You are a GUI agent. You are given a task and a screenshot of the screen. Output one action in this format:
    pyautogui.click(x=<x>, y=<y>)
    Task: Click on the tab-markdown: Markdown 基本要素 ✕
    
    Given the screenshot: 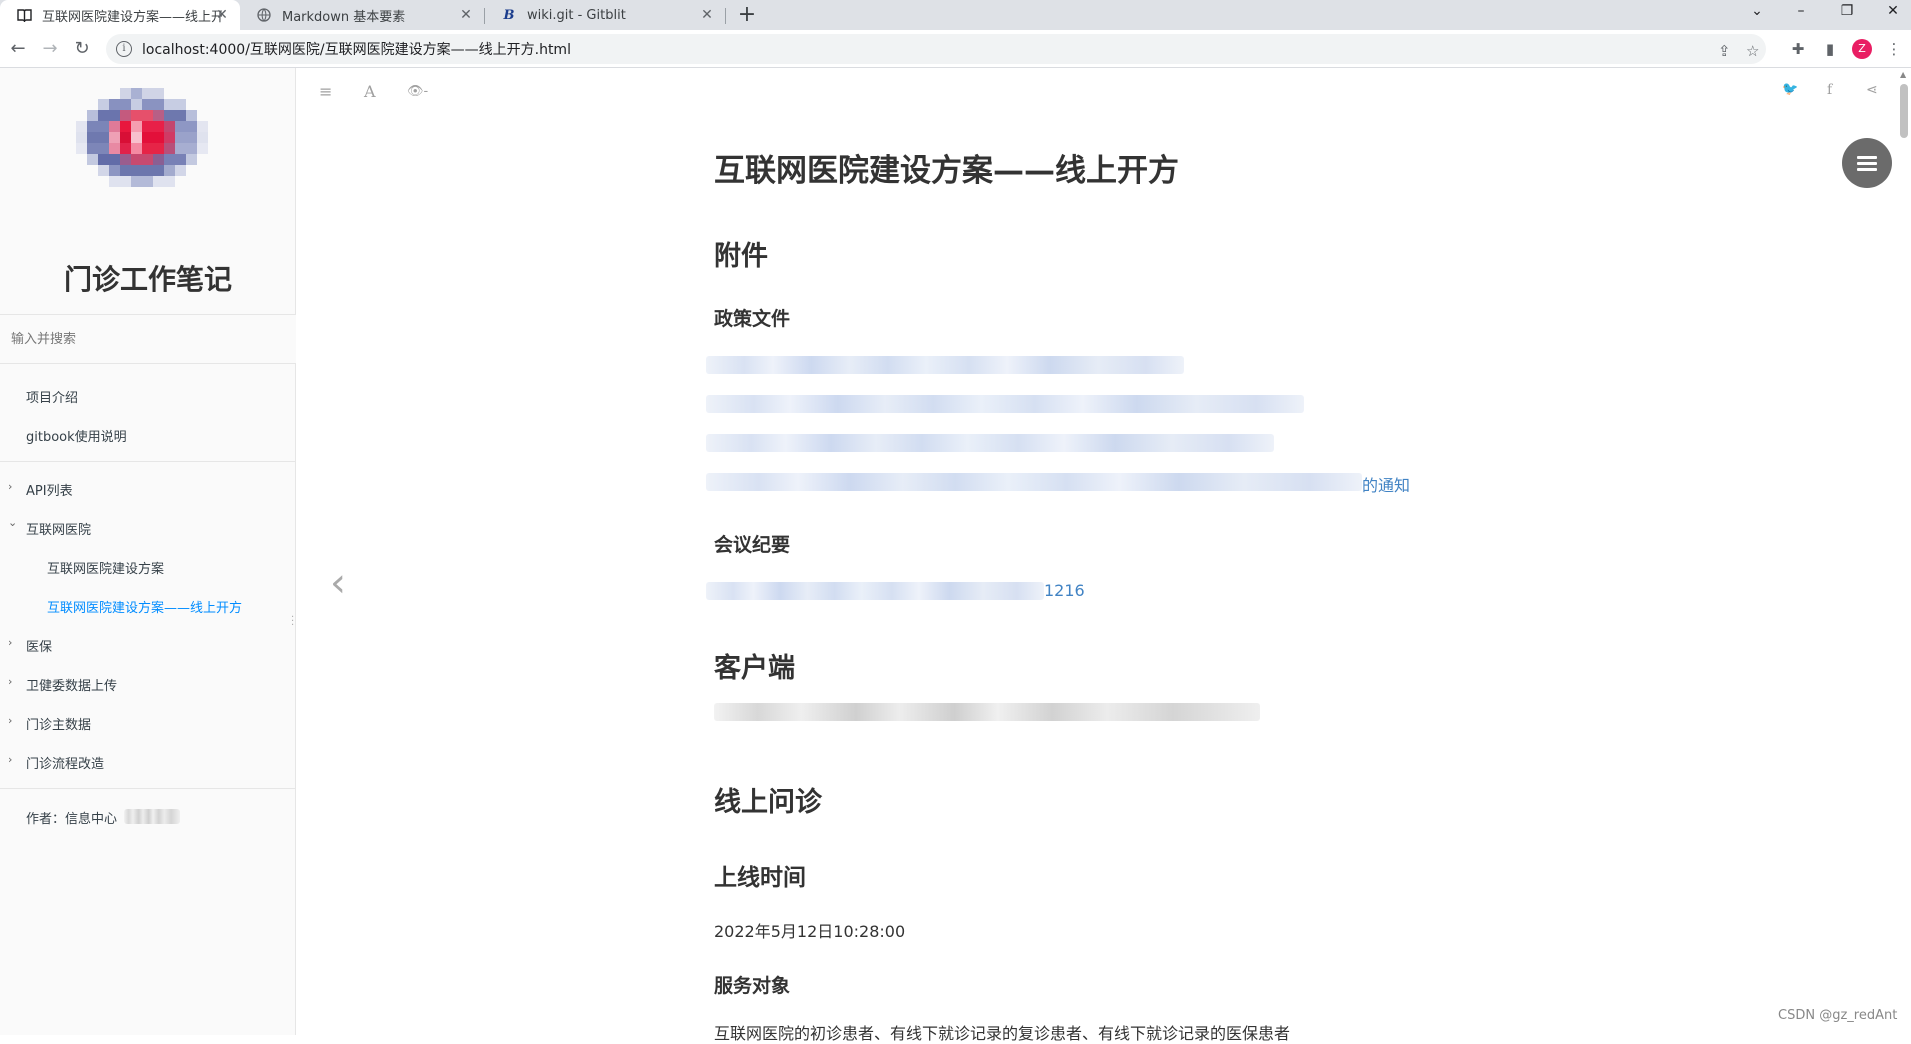 What is the action you would take?
    pyautogui.click(x=362, y=15)
    